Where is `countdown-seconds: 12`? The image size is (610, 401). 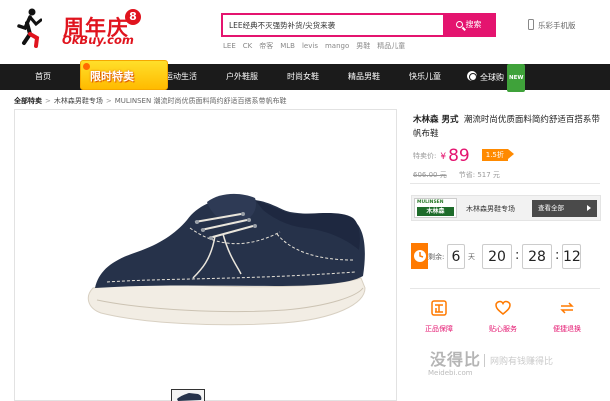 countdown-seconds: 12 is located at coordinates (571, 256).